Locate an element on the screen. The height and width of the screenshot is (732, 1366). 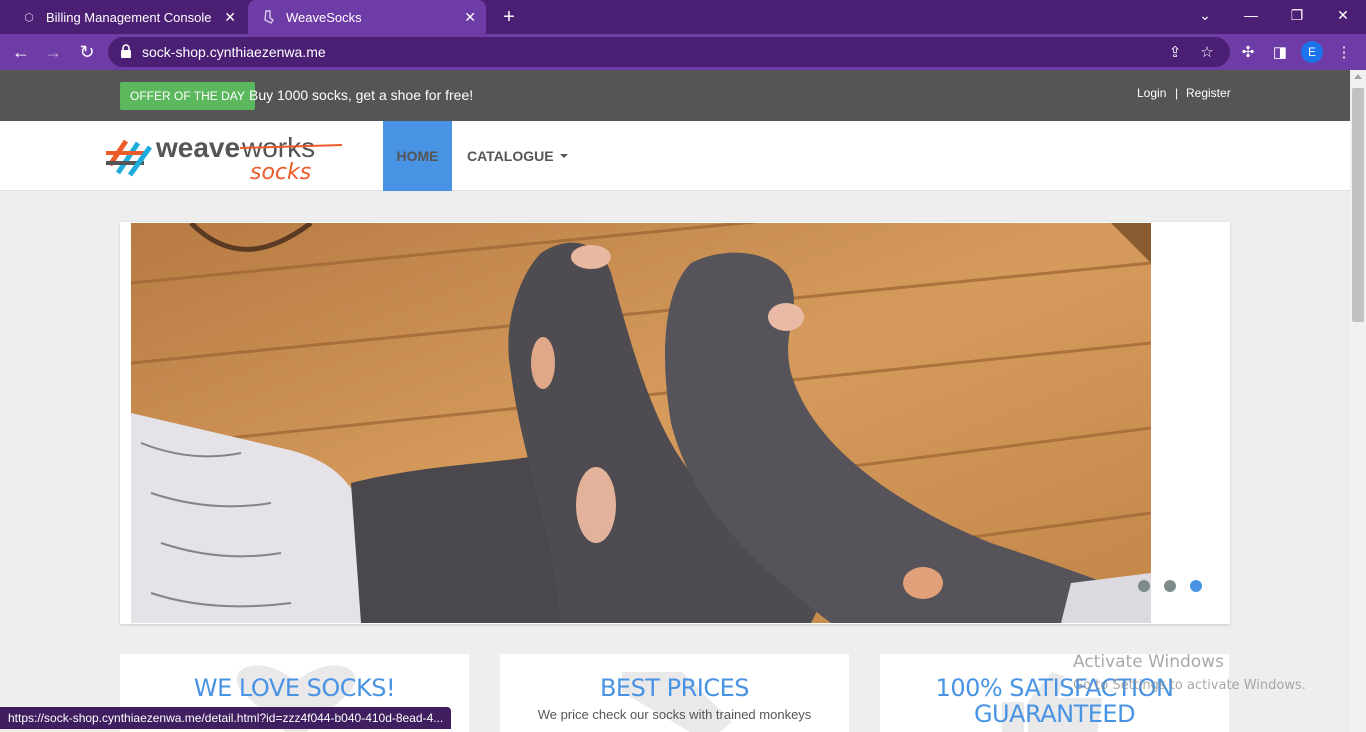
watermark-line1: Activate Windows is located at coordinates (1148, 662).